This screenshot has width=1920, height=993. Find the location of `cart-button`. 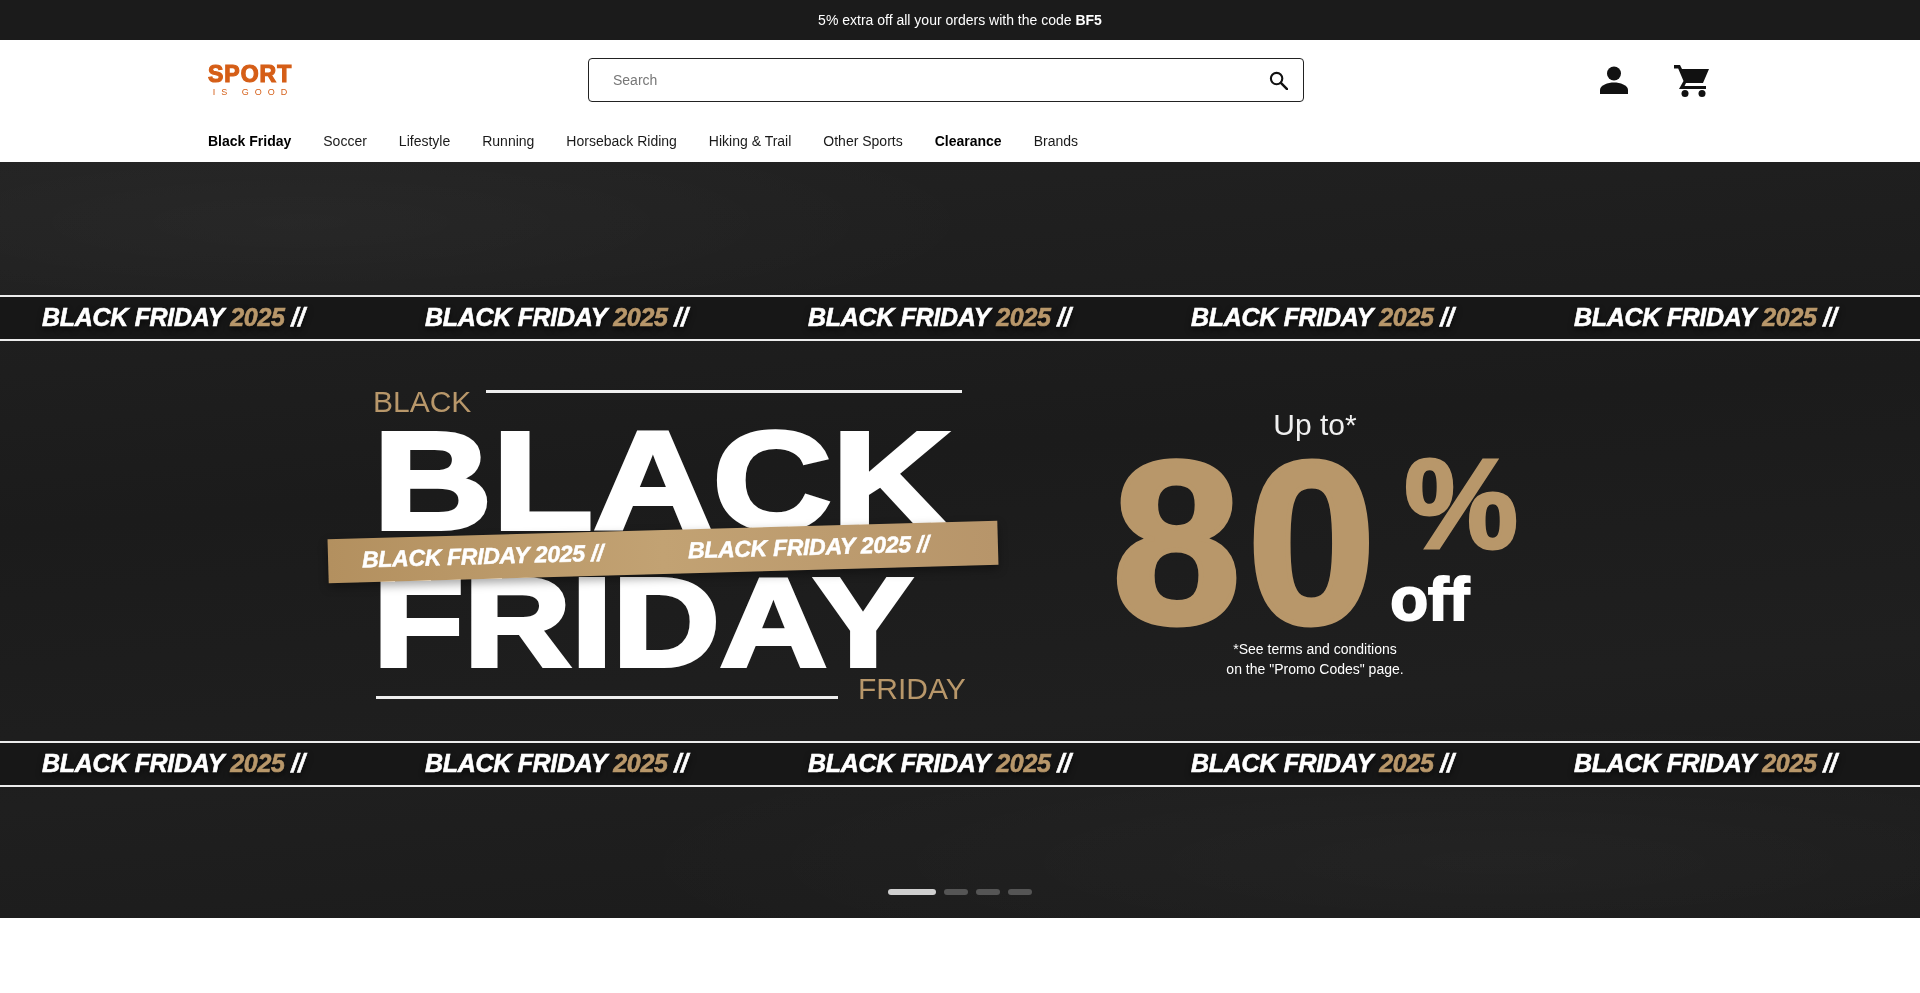

cart-button is located at coordinates (1692, 80).